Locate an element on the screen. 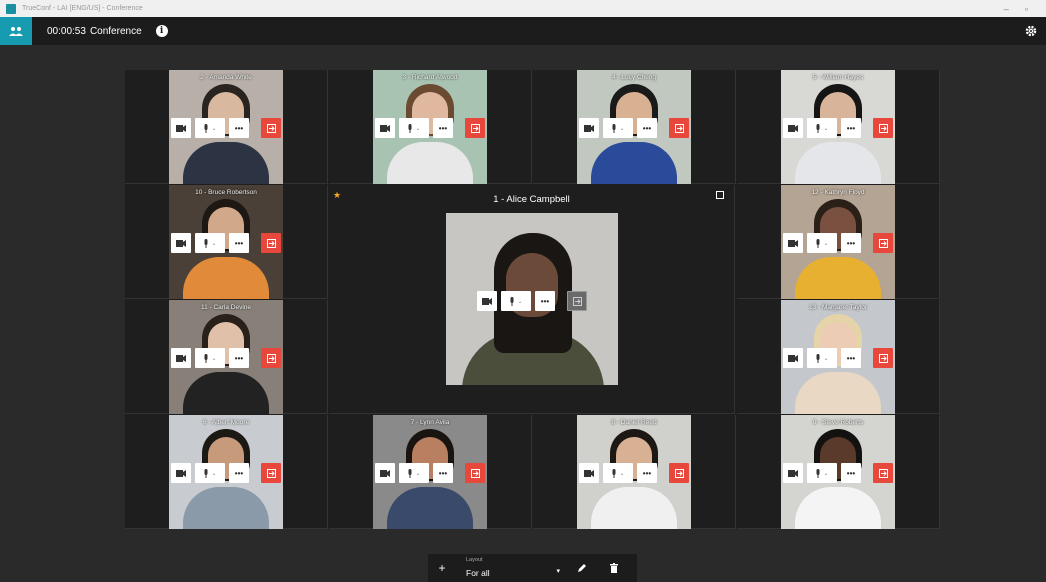 This screenshot has width=1046, height=582. participant-tile: 2 - Amanda White ⌄ ••• is located at coordinates (226, 127).